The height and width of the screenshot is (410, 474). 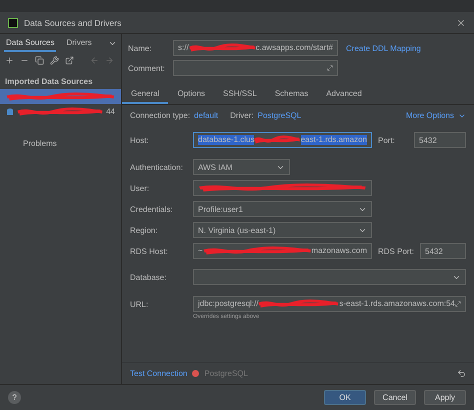 I want to click on forward-icon, so click(x=109, y=60).